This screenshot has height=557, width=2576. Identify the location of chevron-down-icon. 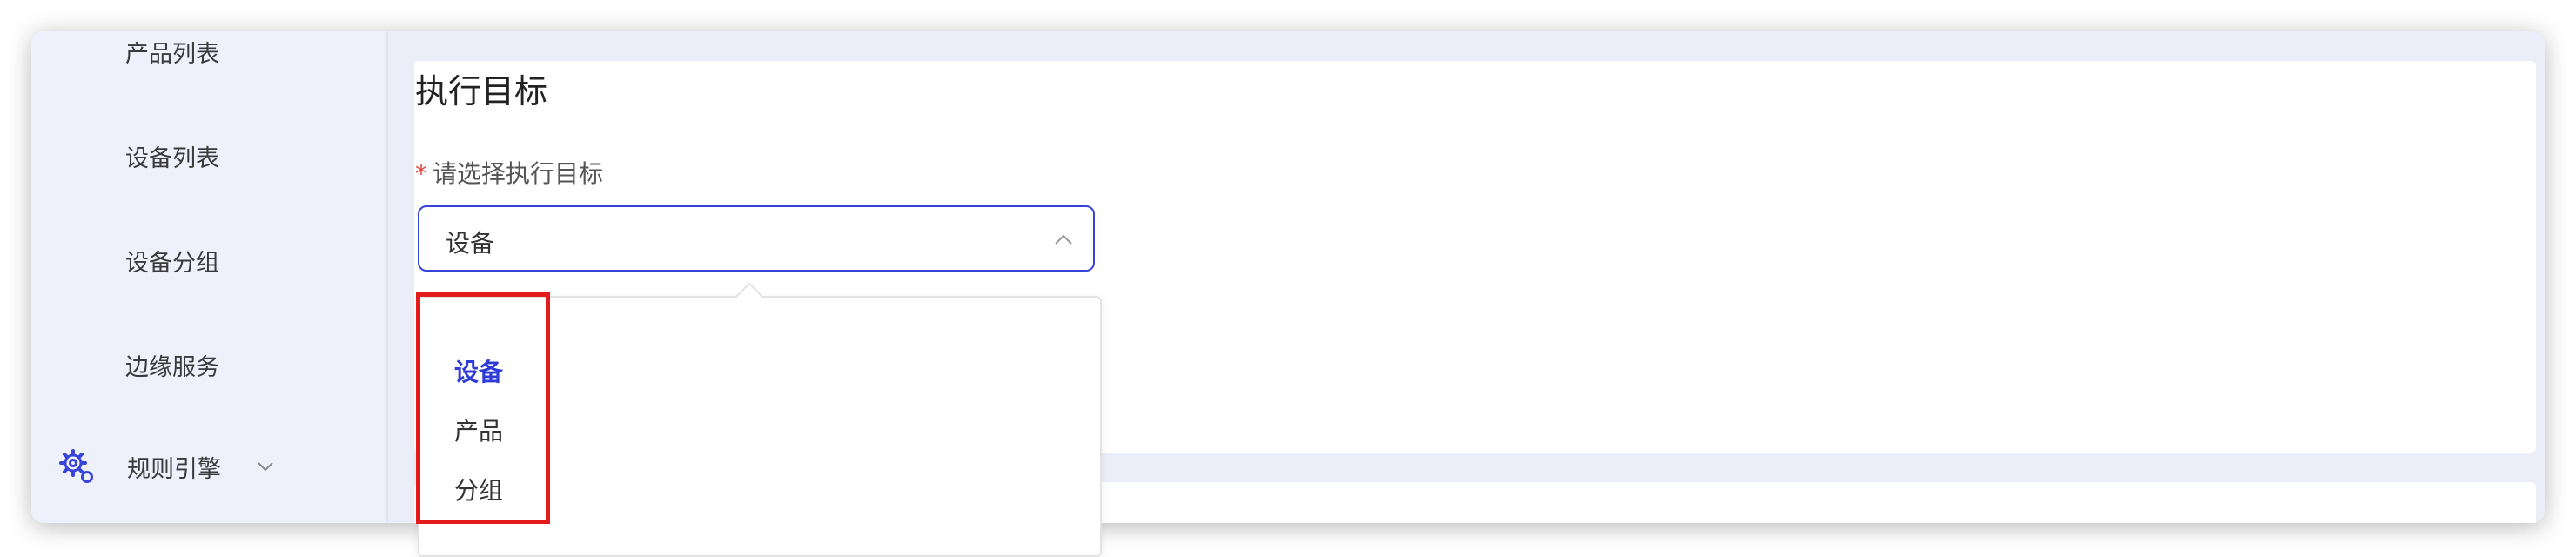
(265, 467).